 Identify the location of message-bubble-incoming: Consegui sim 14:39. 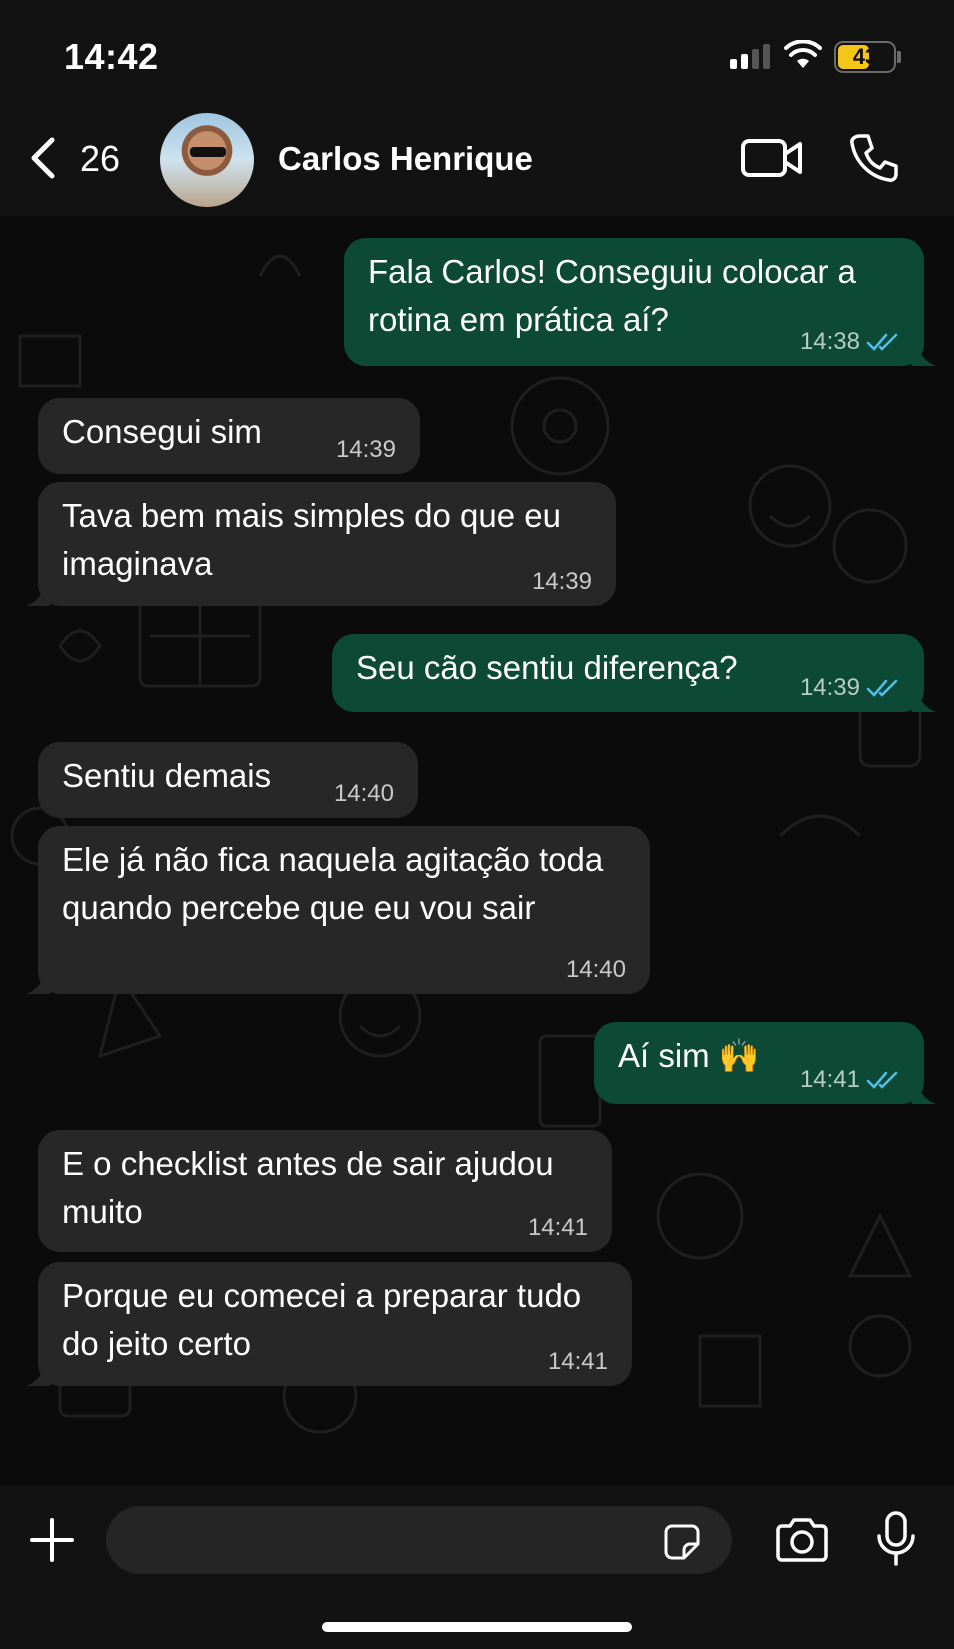
(229, 436).